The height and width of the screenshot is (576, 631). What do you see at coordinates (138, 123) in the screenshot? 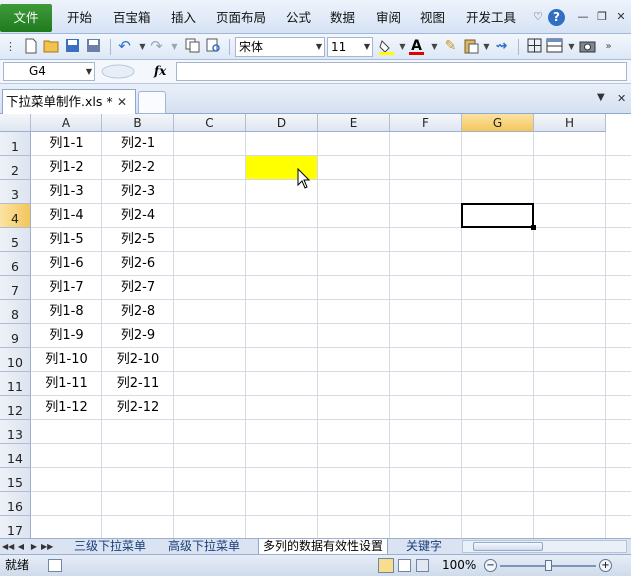
I see `column-header-b: B` at bounding box center [138, 123].